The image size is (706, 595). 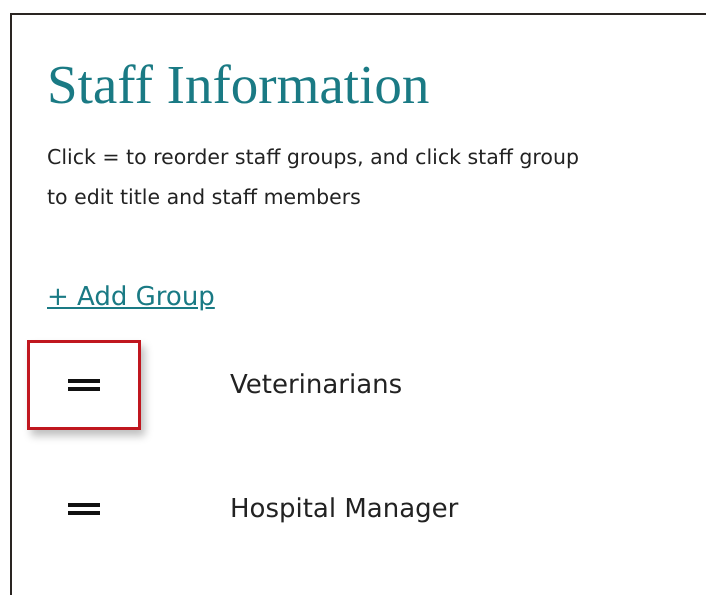 What do you see at coordinates (313, 177) in the screenshot?
I see `instructions-text: Click = to reorder staff groups, and click staff group to edit title and staff members` at bounding box center [313, 177].